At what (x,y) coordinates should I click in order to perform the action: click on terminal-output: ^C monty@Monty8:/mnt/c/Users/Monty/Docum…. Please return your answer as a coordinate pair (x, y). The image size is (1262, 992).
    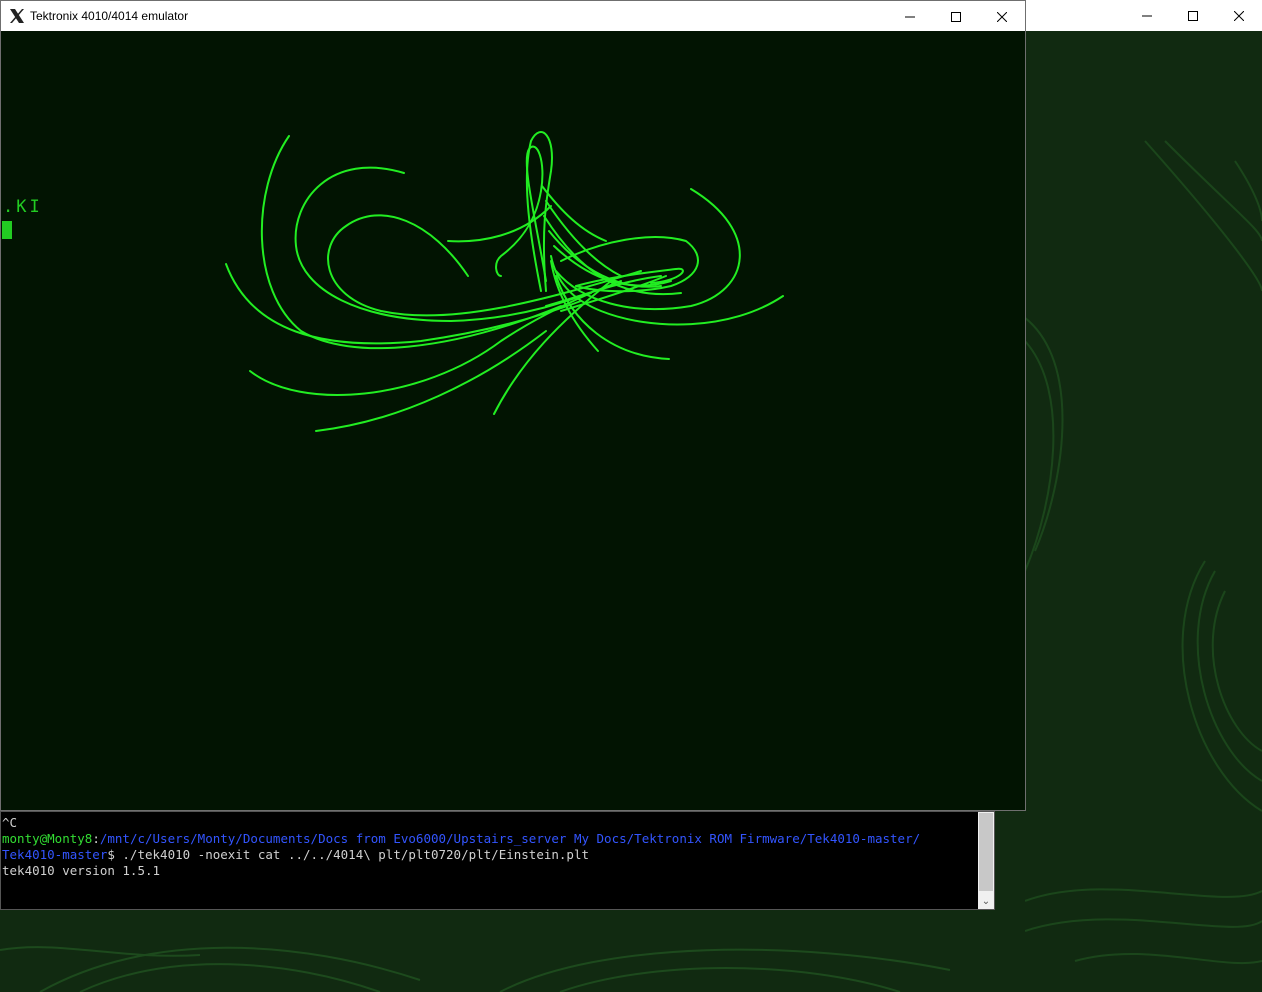
    Looking at the image, I should click on (490, 847).